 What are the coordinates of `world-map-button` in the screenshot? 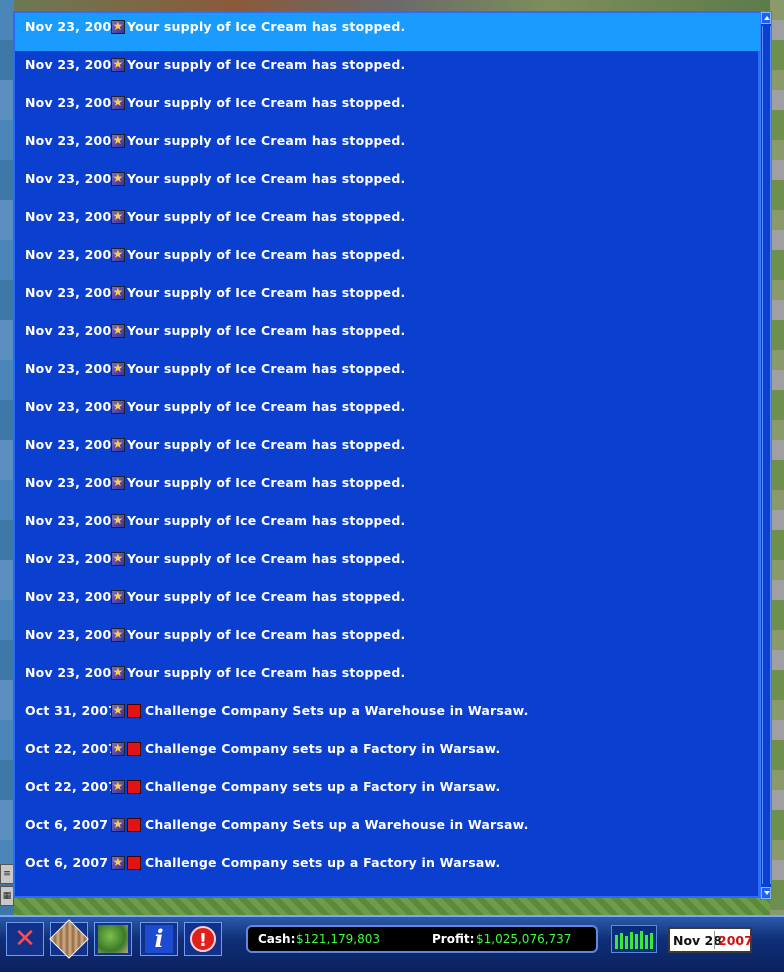 It's located at (113, 939).